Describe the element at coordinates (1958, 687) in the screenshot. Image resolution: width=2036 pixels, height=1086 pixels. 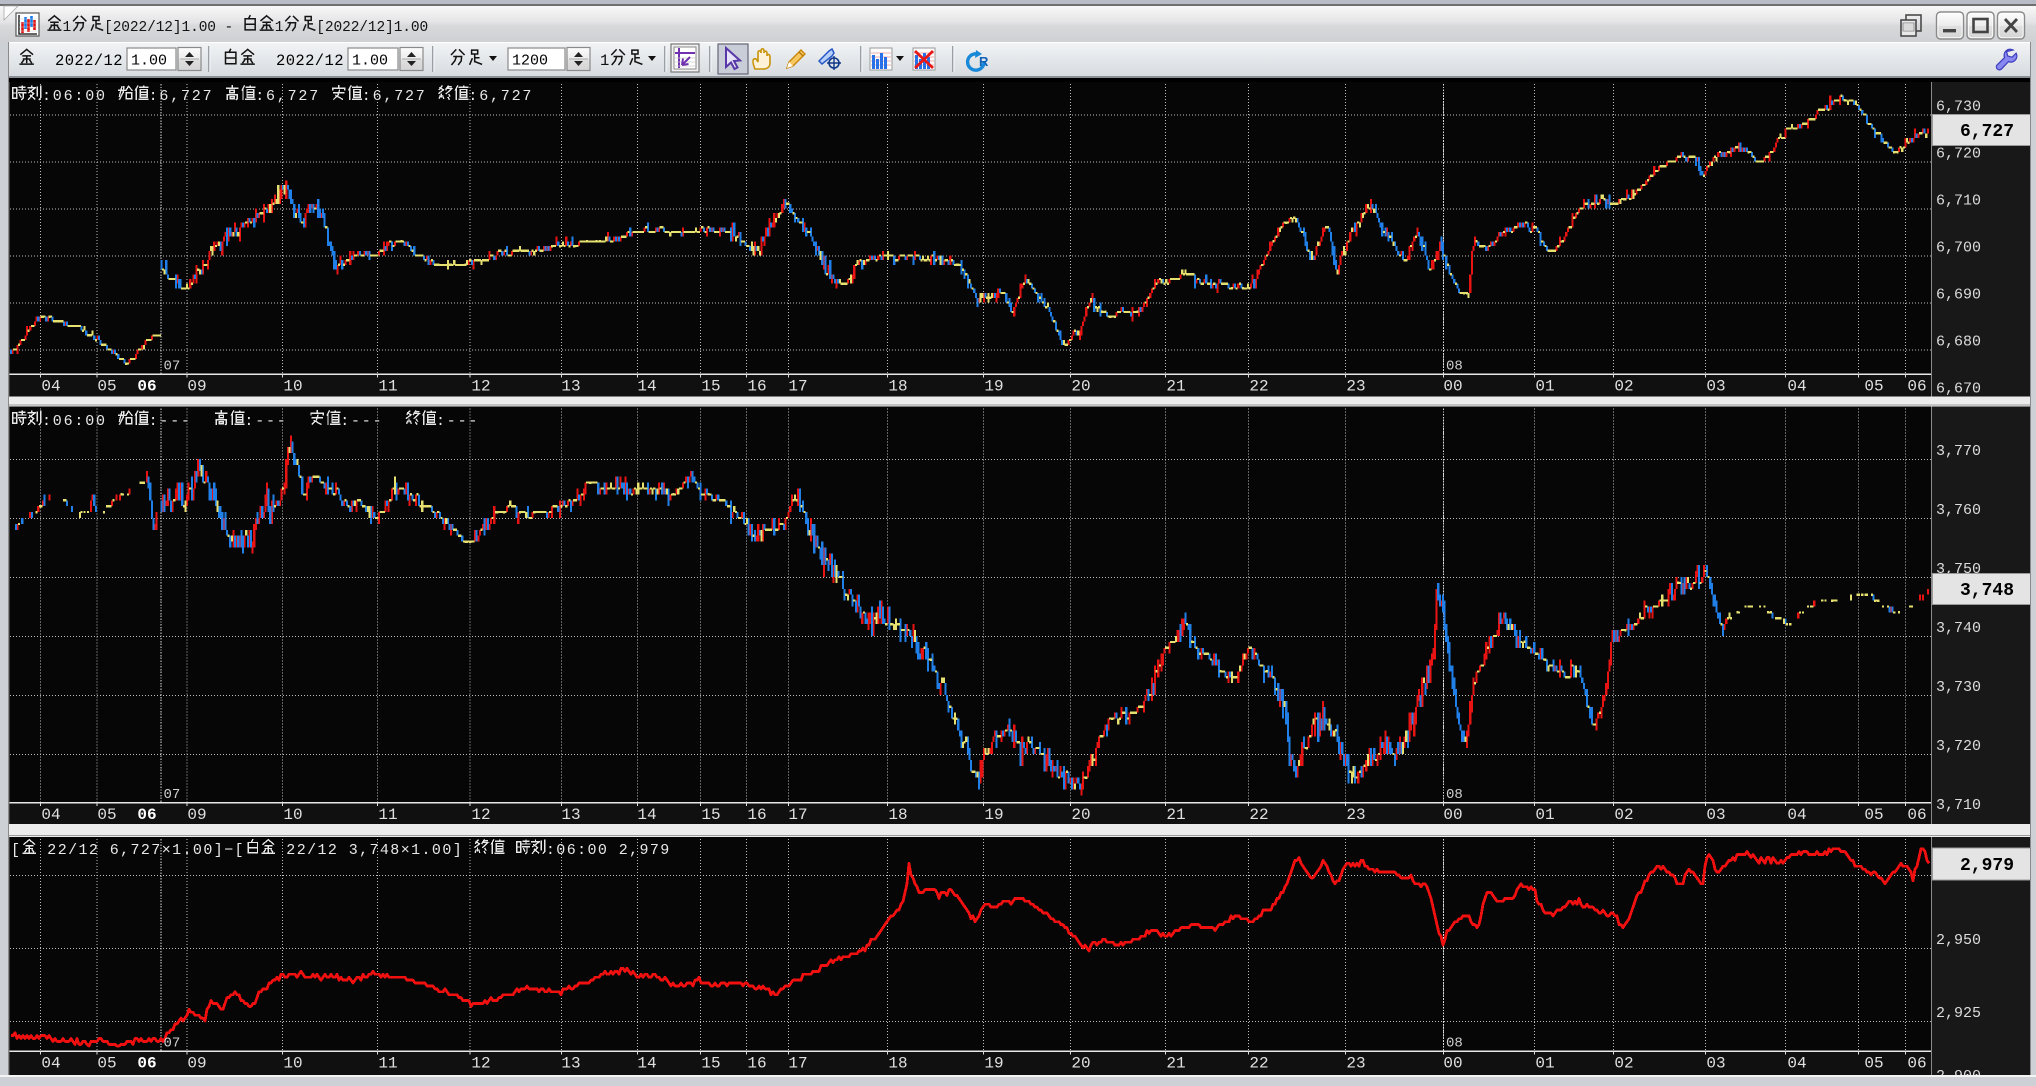
I see `svg-text: 3,730` at that location.